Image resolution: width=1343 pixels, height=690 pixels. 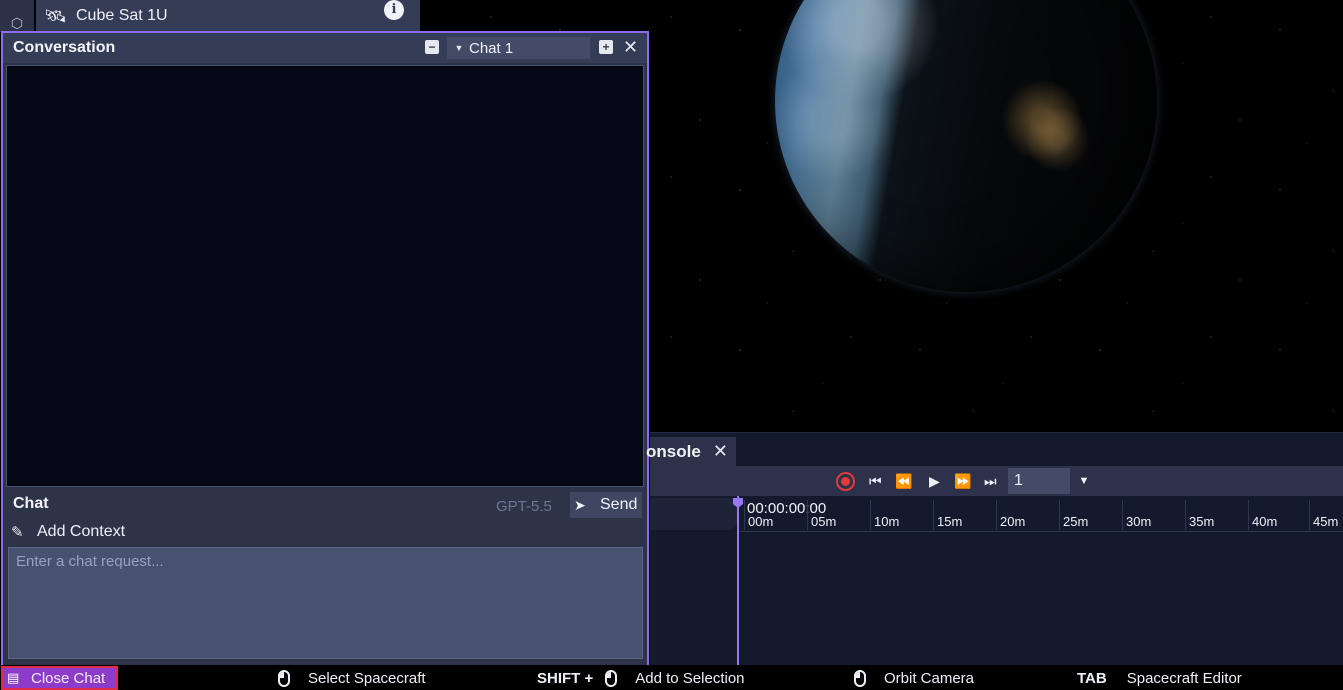 What do you see at coordinates (860, 678) in the screenshot?
I see `mouse-right-icon` at bounding box center [860, 678].